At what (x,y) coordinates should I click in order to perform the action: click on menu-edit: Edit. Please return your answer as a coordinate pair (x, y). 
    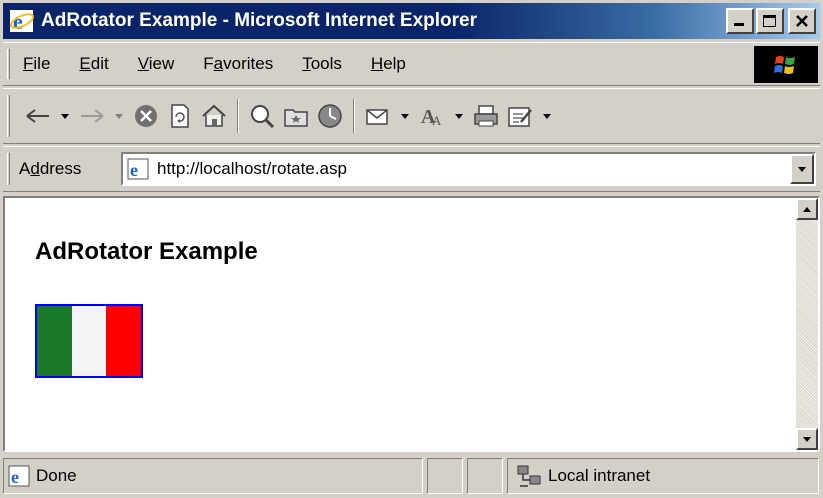
    Looking at the image, I should click on (93, 64).